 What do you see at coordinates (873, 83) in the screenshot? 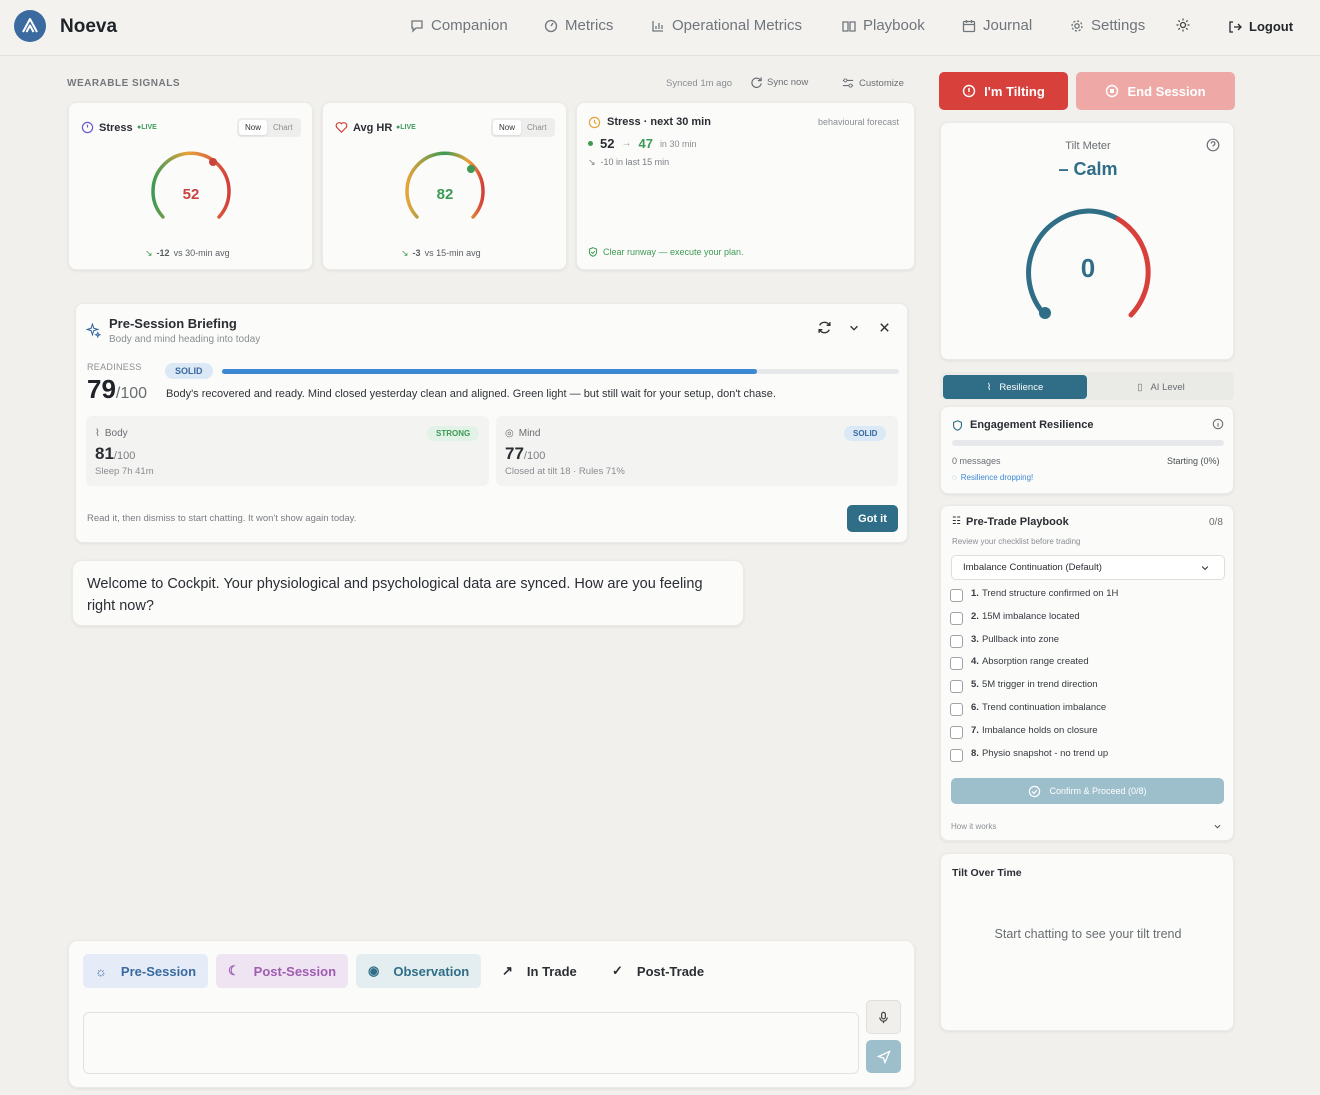
I see `customize-button: Customize` at bounding box center [873, 83].